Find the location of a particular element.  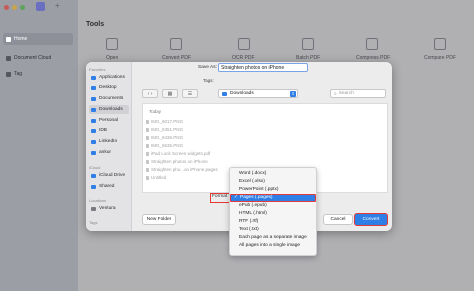

sidebar-item-linkedin: LinkedIn is located at coordinates (109, 141).